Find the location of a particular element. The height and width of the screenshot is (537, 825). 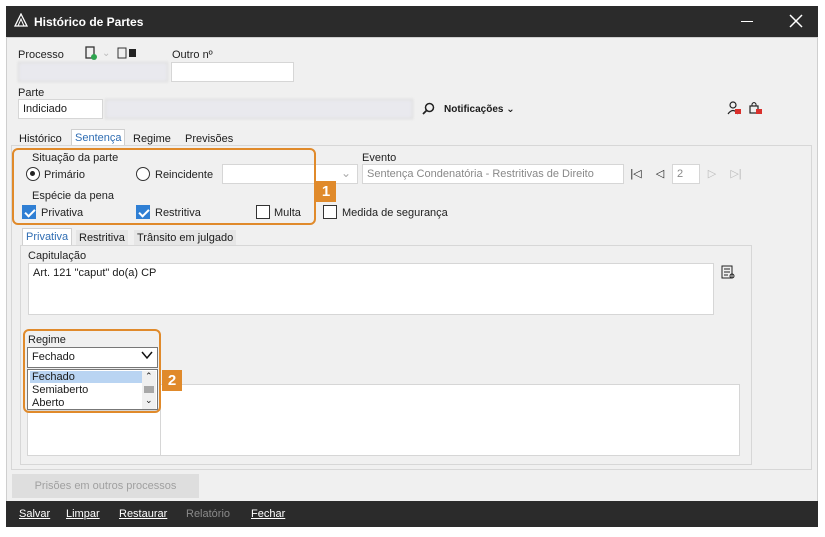

title-bar: Histórico de Partes is located at coordinates (412, 21).